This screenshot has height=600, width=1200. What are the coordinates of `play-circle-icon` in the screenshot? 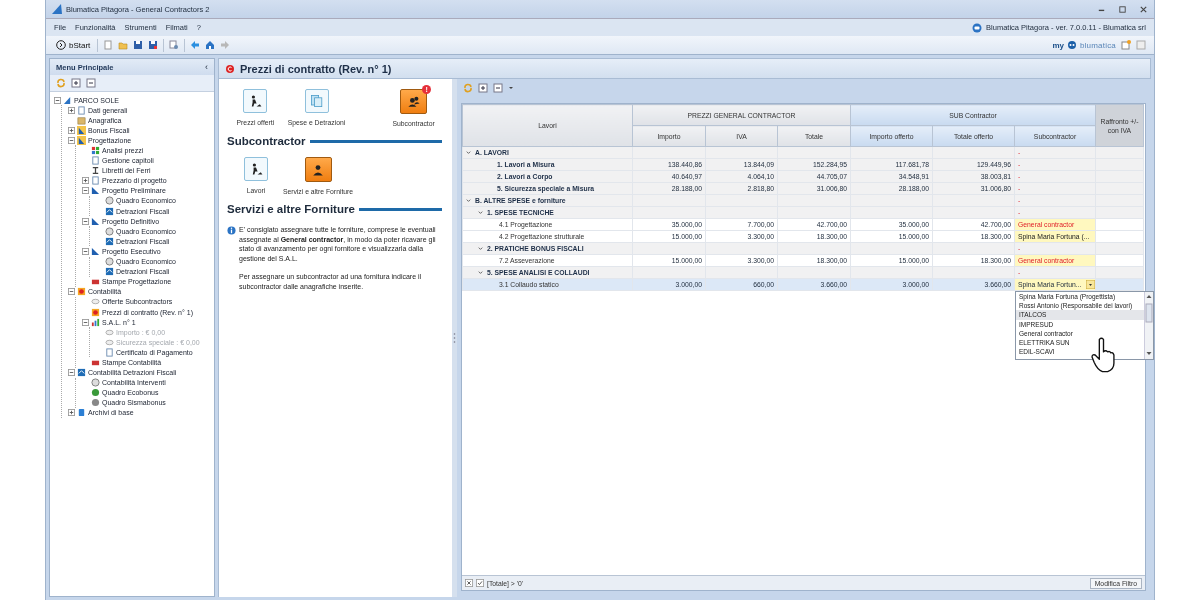 It's located at (61, 45).